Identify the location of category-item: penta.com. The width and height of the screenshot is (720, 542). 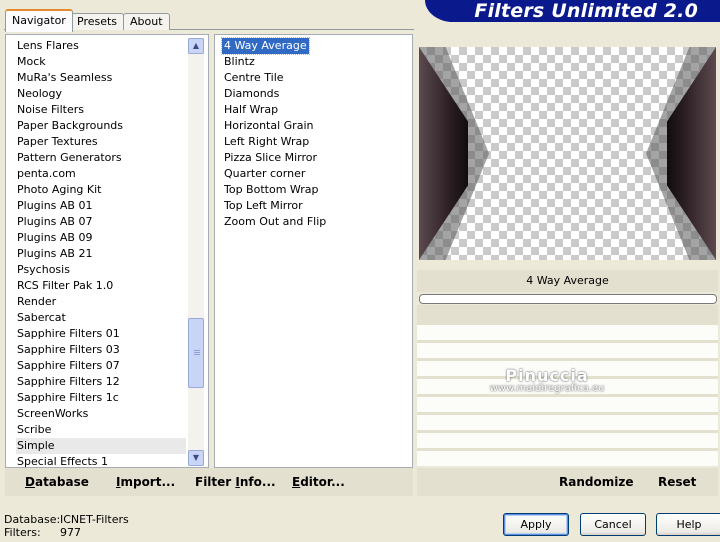
(101, 174).